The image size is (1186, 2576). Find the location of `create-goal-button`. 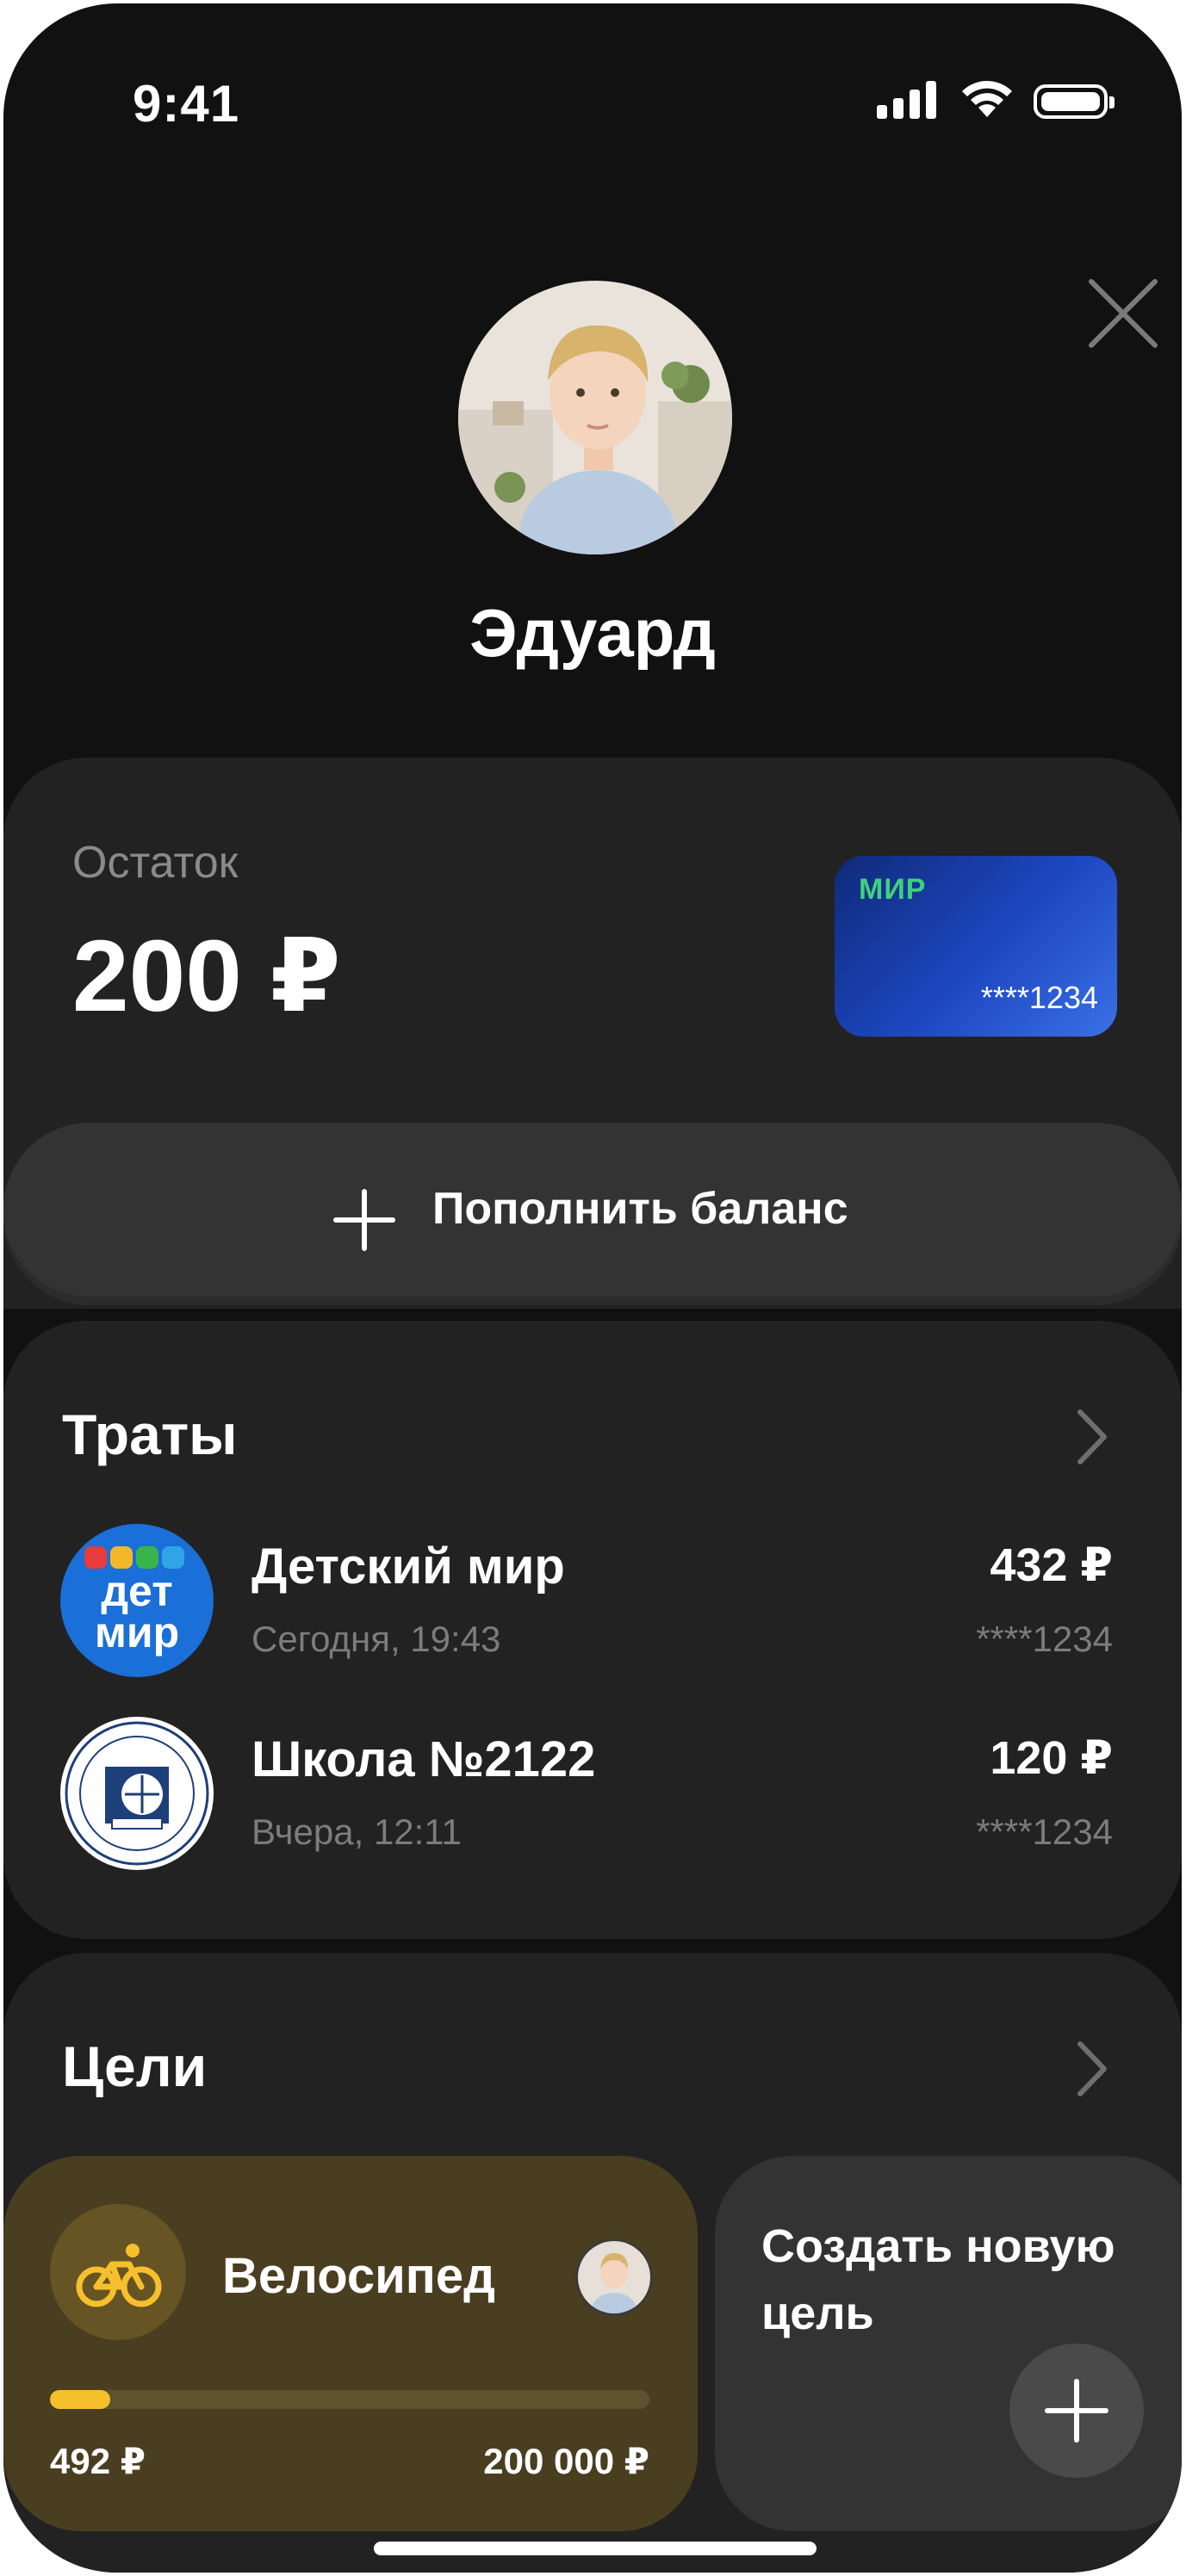

create-goal-button is located at coordinates (1076, 2411).